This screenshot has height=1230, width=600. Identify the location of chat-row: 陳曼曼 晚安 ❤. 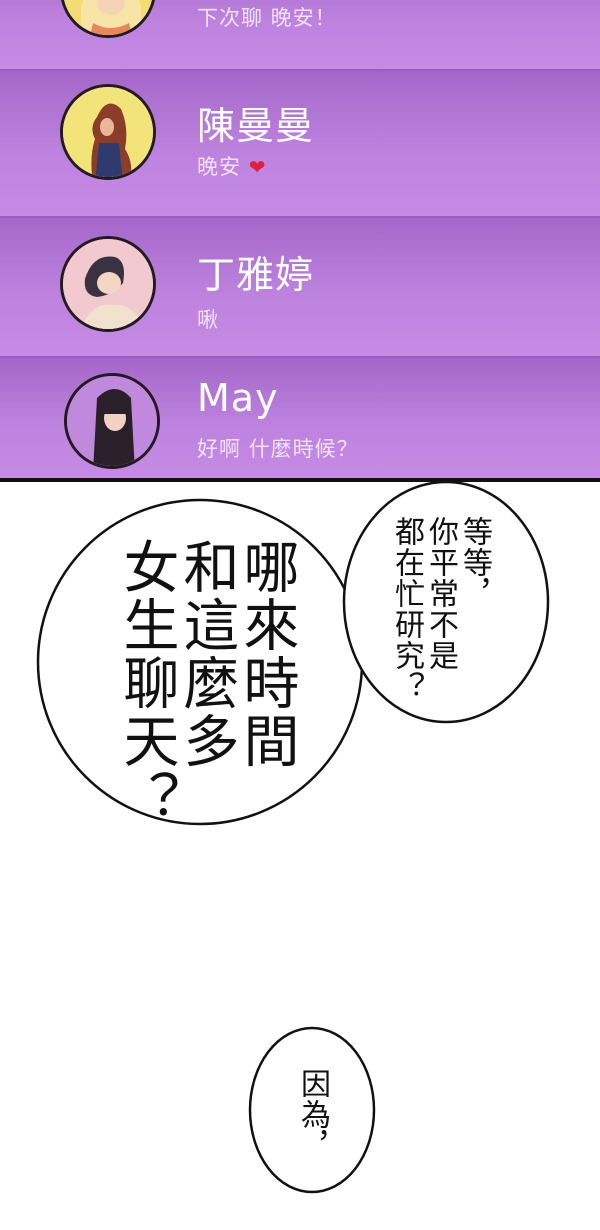
(300, 144).